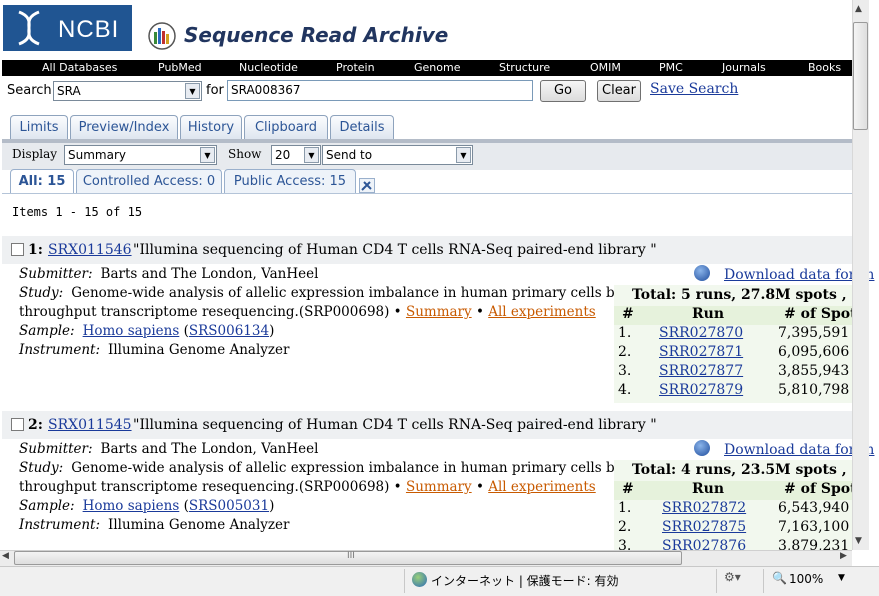 The width and height of the screenshot is (879, 596). Describe the element at coordinates (625, 544) in the screenshot. I see `run-index: 3.` at that location.